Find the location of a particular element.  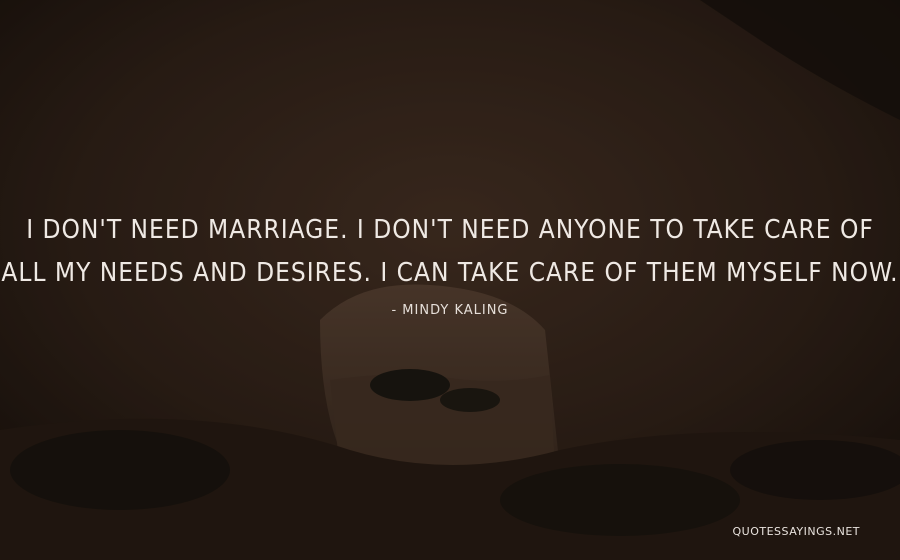

quote-author: - MINDY KALING is located at coordinates (450, 310).